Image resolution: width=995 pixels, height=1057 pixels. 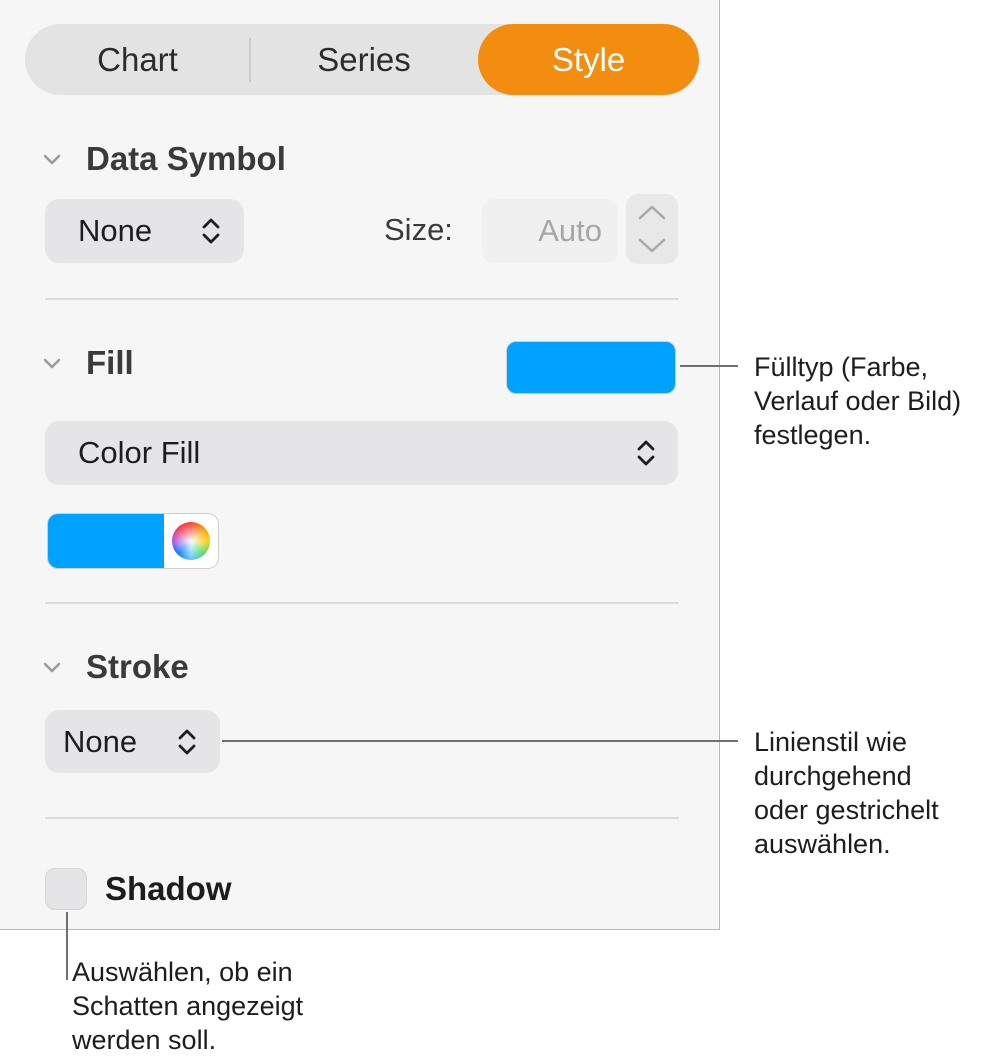 I want to click on stroke-style-popup: None, so click(x=132, y=741).